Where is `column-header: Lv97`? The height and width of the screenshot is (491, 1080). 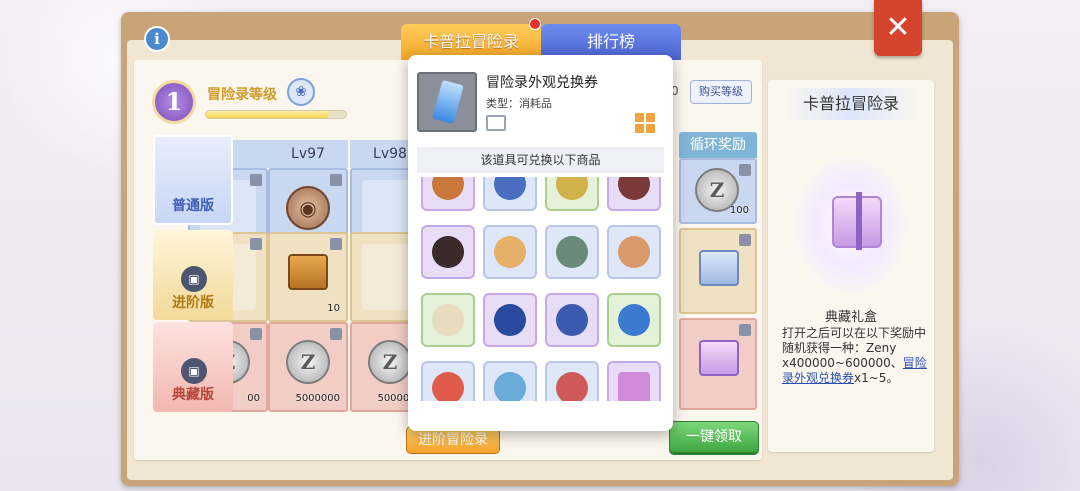
column-header: Lv97 is located at coordinates (308, 154).